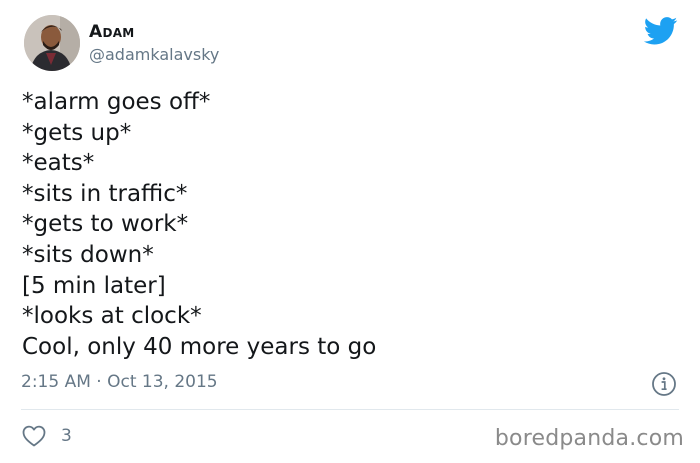 The height and width of the screenshot is (463, 700). I want to click on avatar, so click(52, 43).